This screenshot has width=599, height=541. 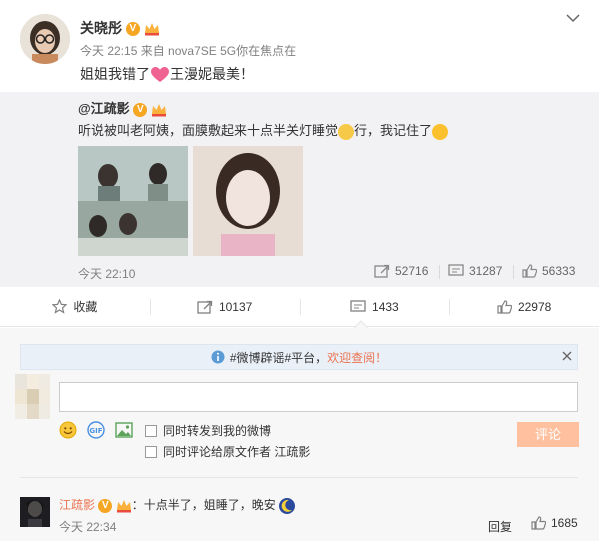 I want to click on repost-text: 听说被叫老阿姨，面膜敷起来十点半关灯睡觉 行，我记住了, so click(x=263, y=130).